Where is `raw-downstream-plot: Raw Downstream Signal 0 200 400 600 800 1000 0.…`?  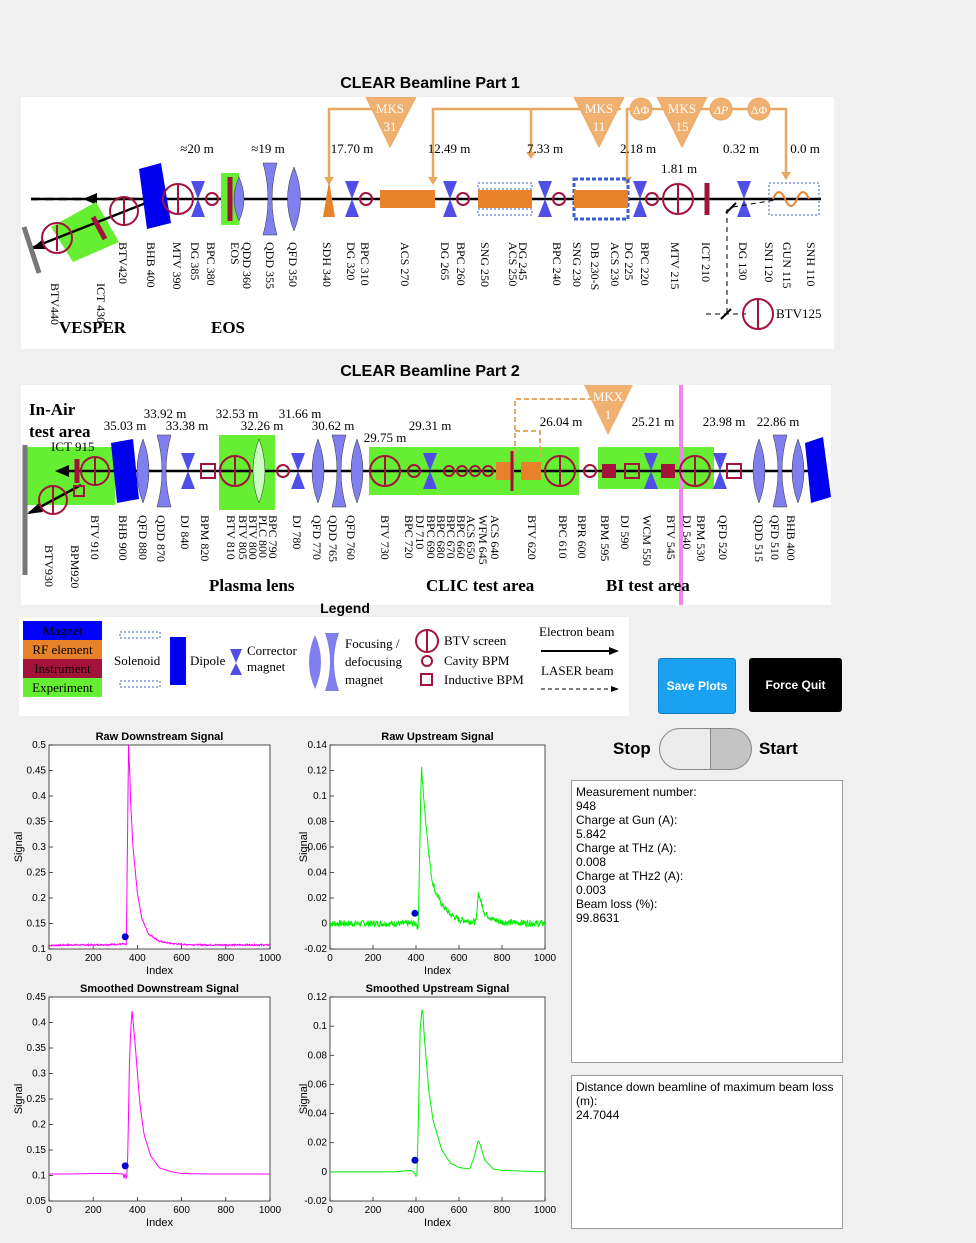 raw-downstream-plot: Raw Downstream Signal 0 200 400 600 800 1000 0.… is located at coordinates (147, 854).